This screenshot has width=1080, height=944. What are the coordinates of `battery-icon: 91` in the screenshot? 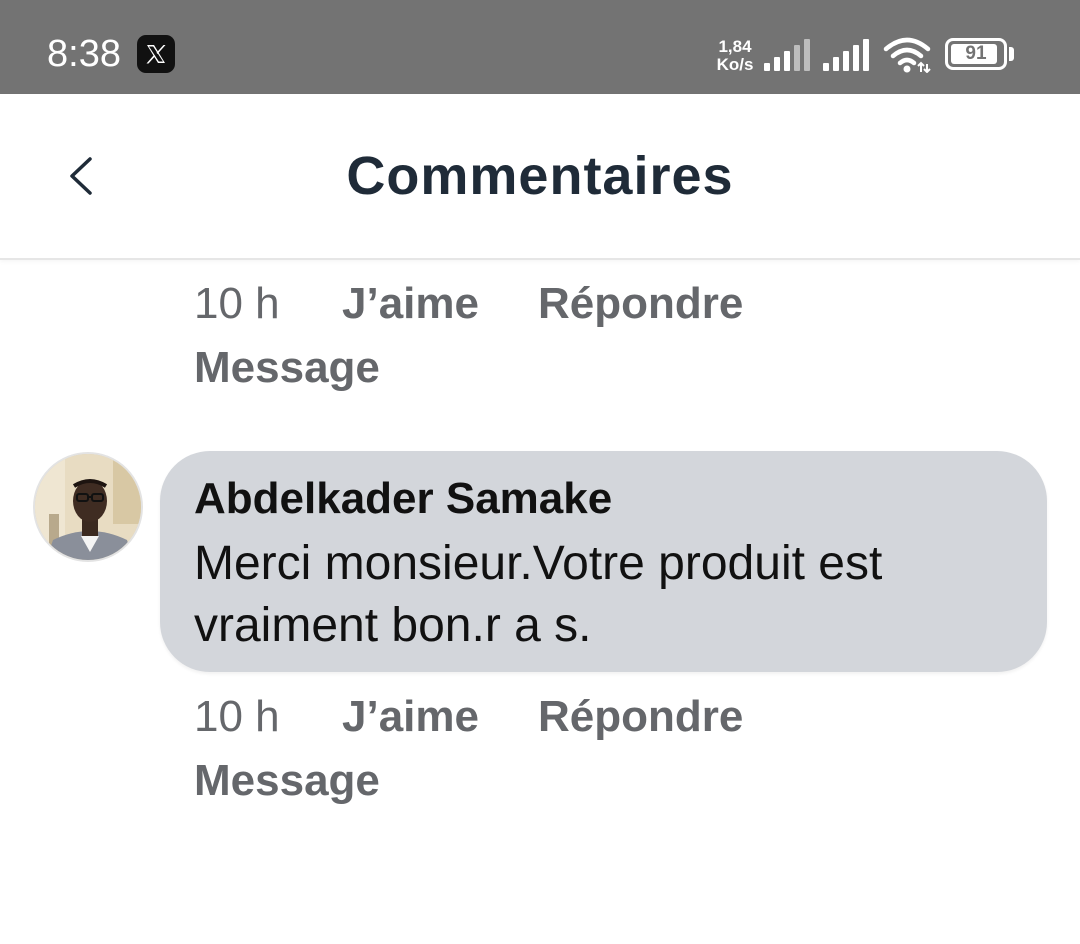 It's located at (976, 54).